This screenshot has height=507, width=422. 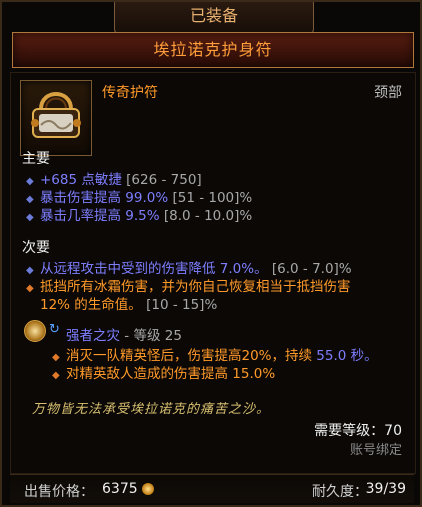 What do you see at coordinates (139, 198) in the screenshot?
I see `primary-stat: ◆ 暴击伤害提高 99.0% [51 - 100]%` at bounding box center [139, 198].